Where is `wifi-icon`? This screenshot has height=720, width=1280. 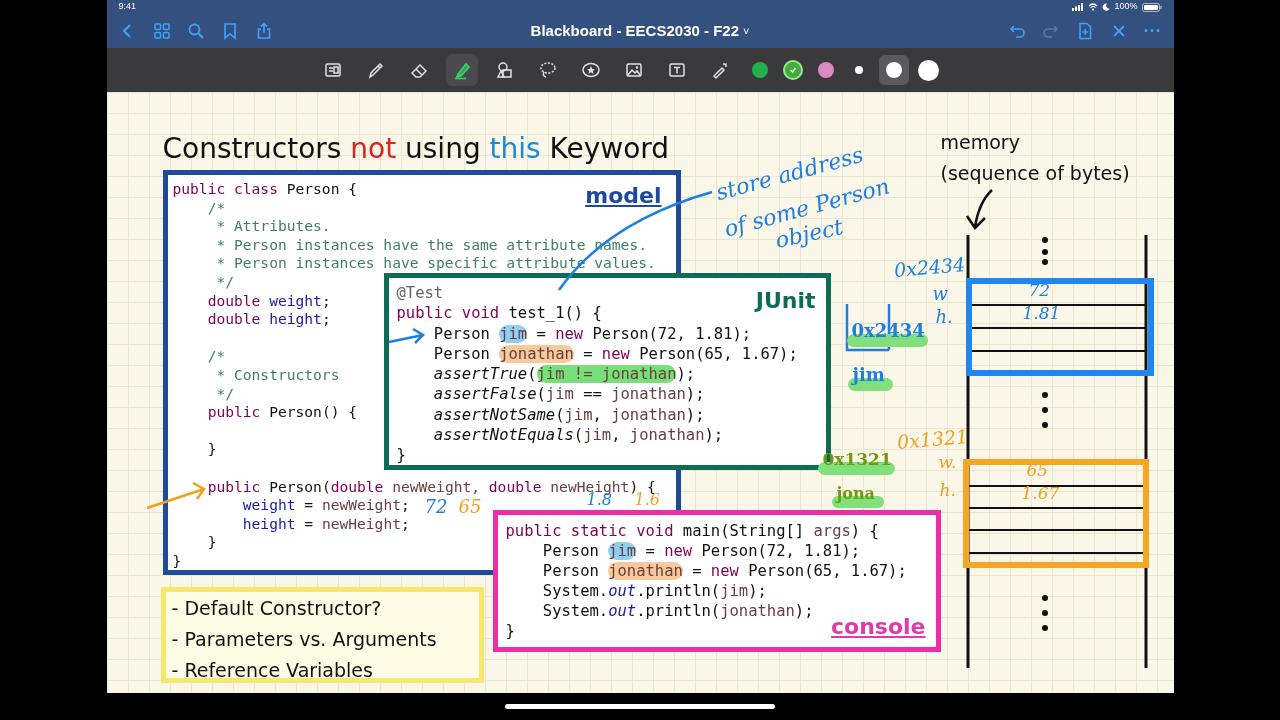 wifi-icon is located at coordinates (1093, 7).